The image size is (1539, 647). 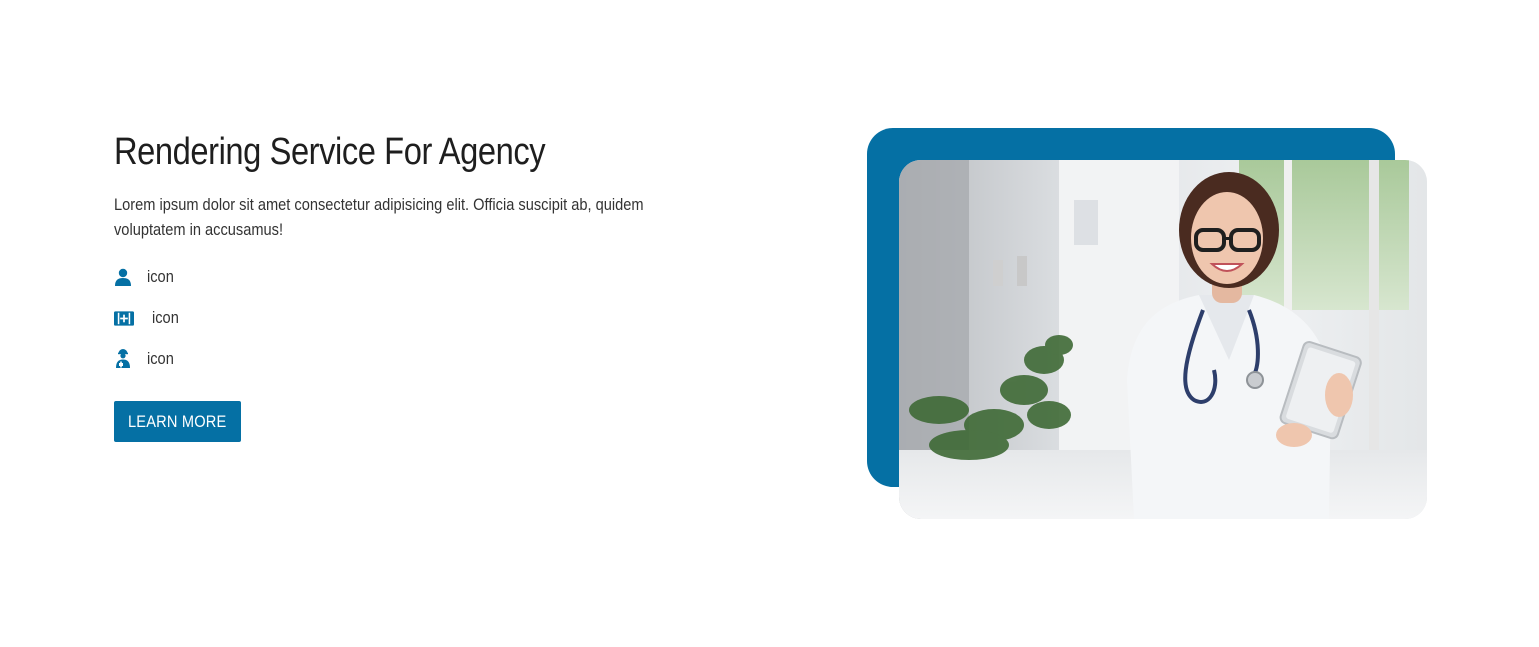 I want to click on user-injured-icon, so click(x=124, y=359).